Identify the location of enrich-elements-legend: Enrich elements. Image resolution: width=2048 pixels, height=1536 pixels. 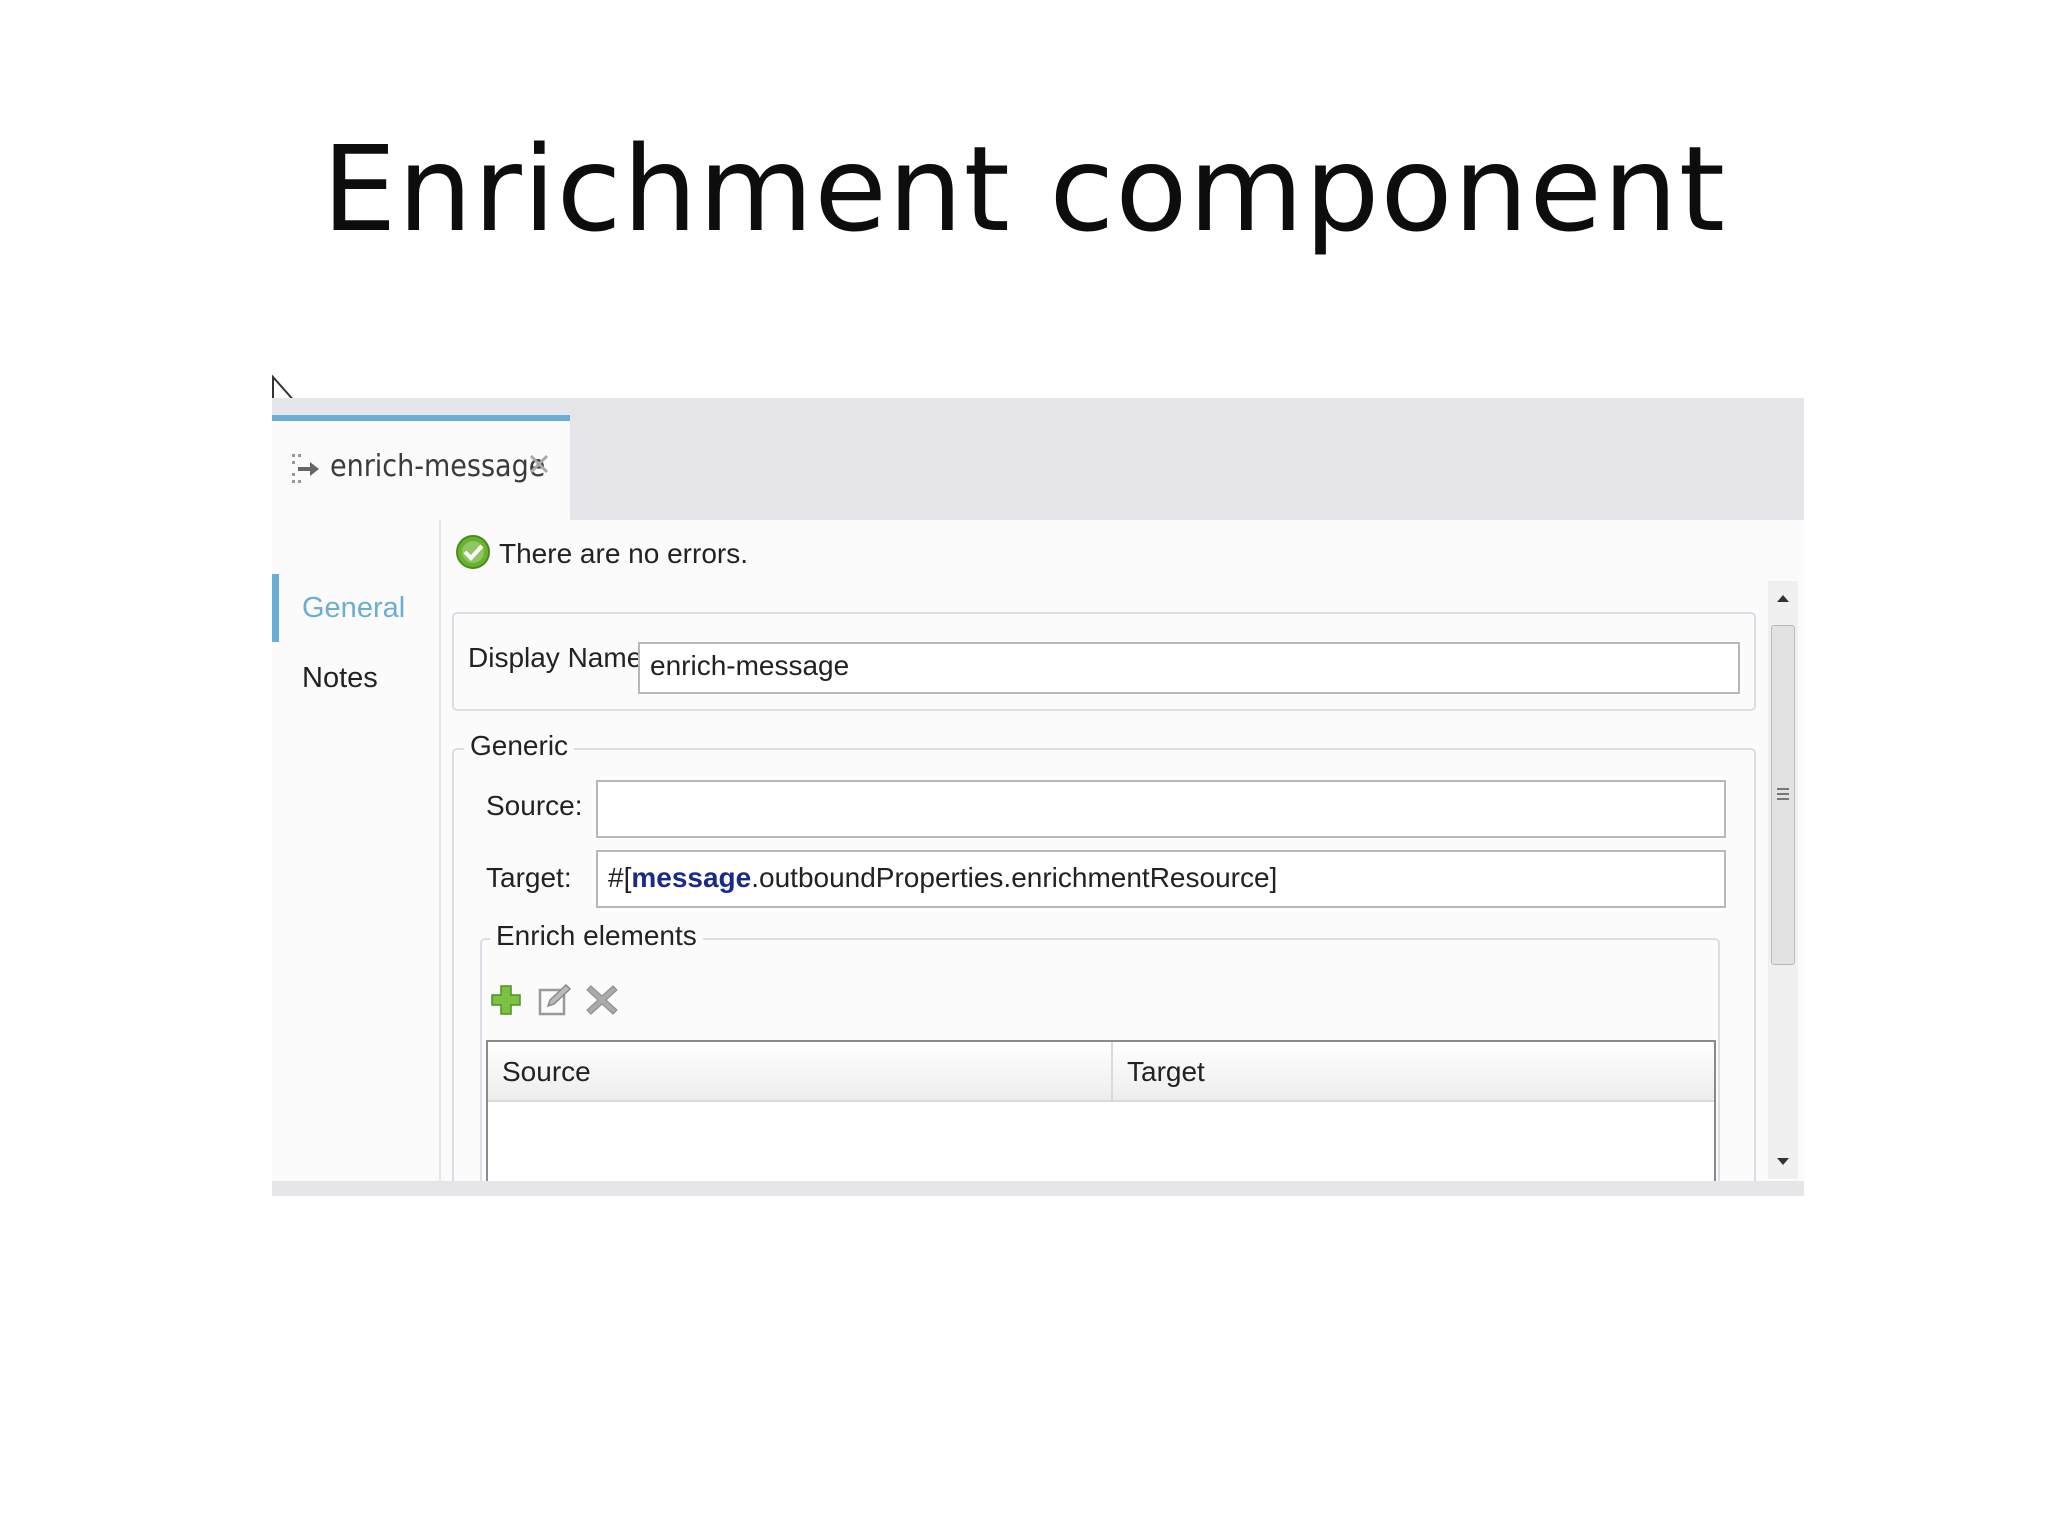
(596, 936).